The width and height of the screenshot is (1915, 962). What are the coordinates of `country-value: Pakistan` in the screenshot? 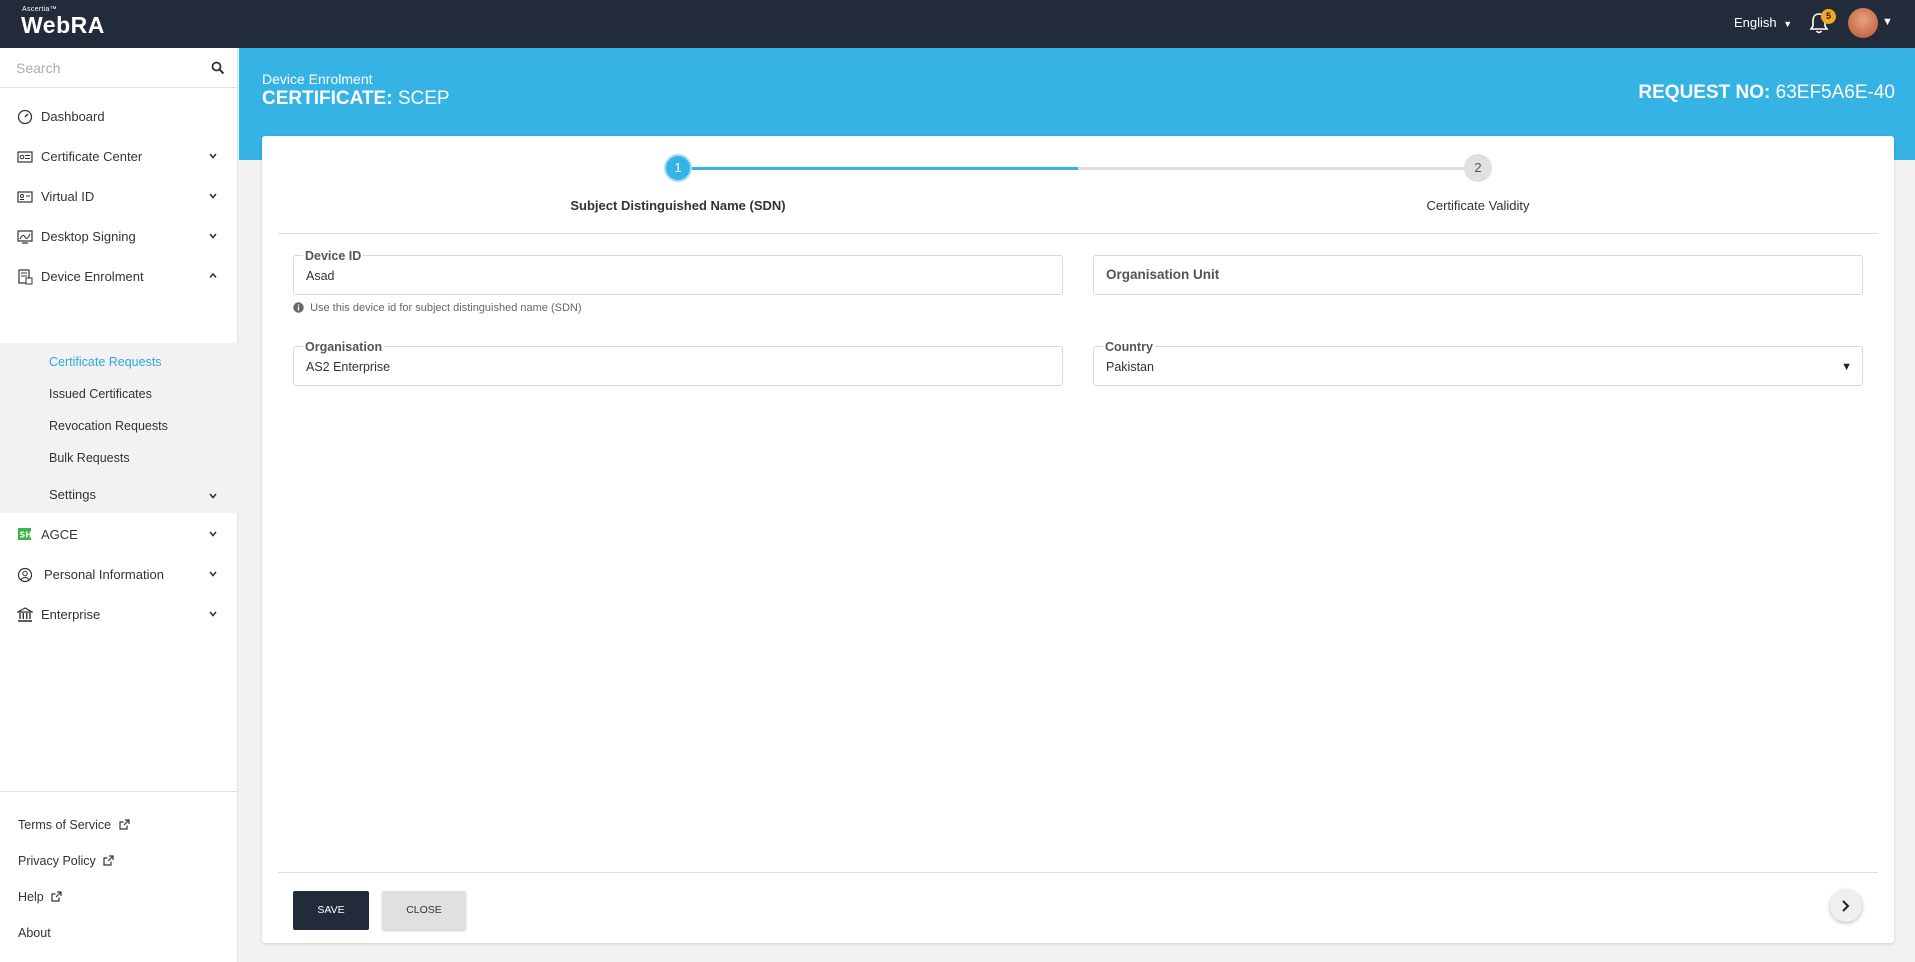 It's located at (1130, 367).